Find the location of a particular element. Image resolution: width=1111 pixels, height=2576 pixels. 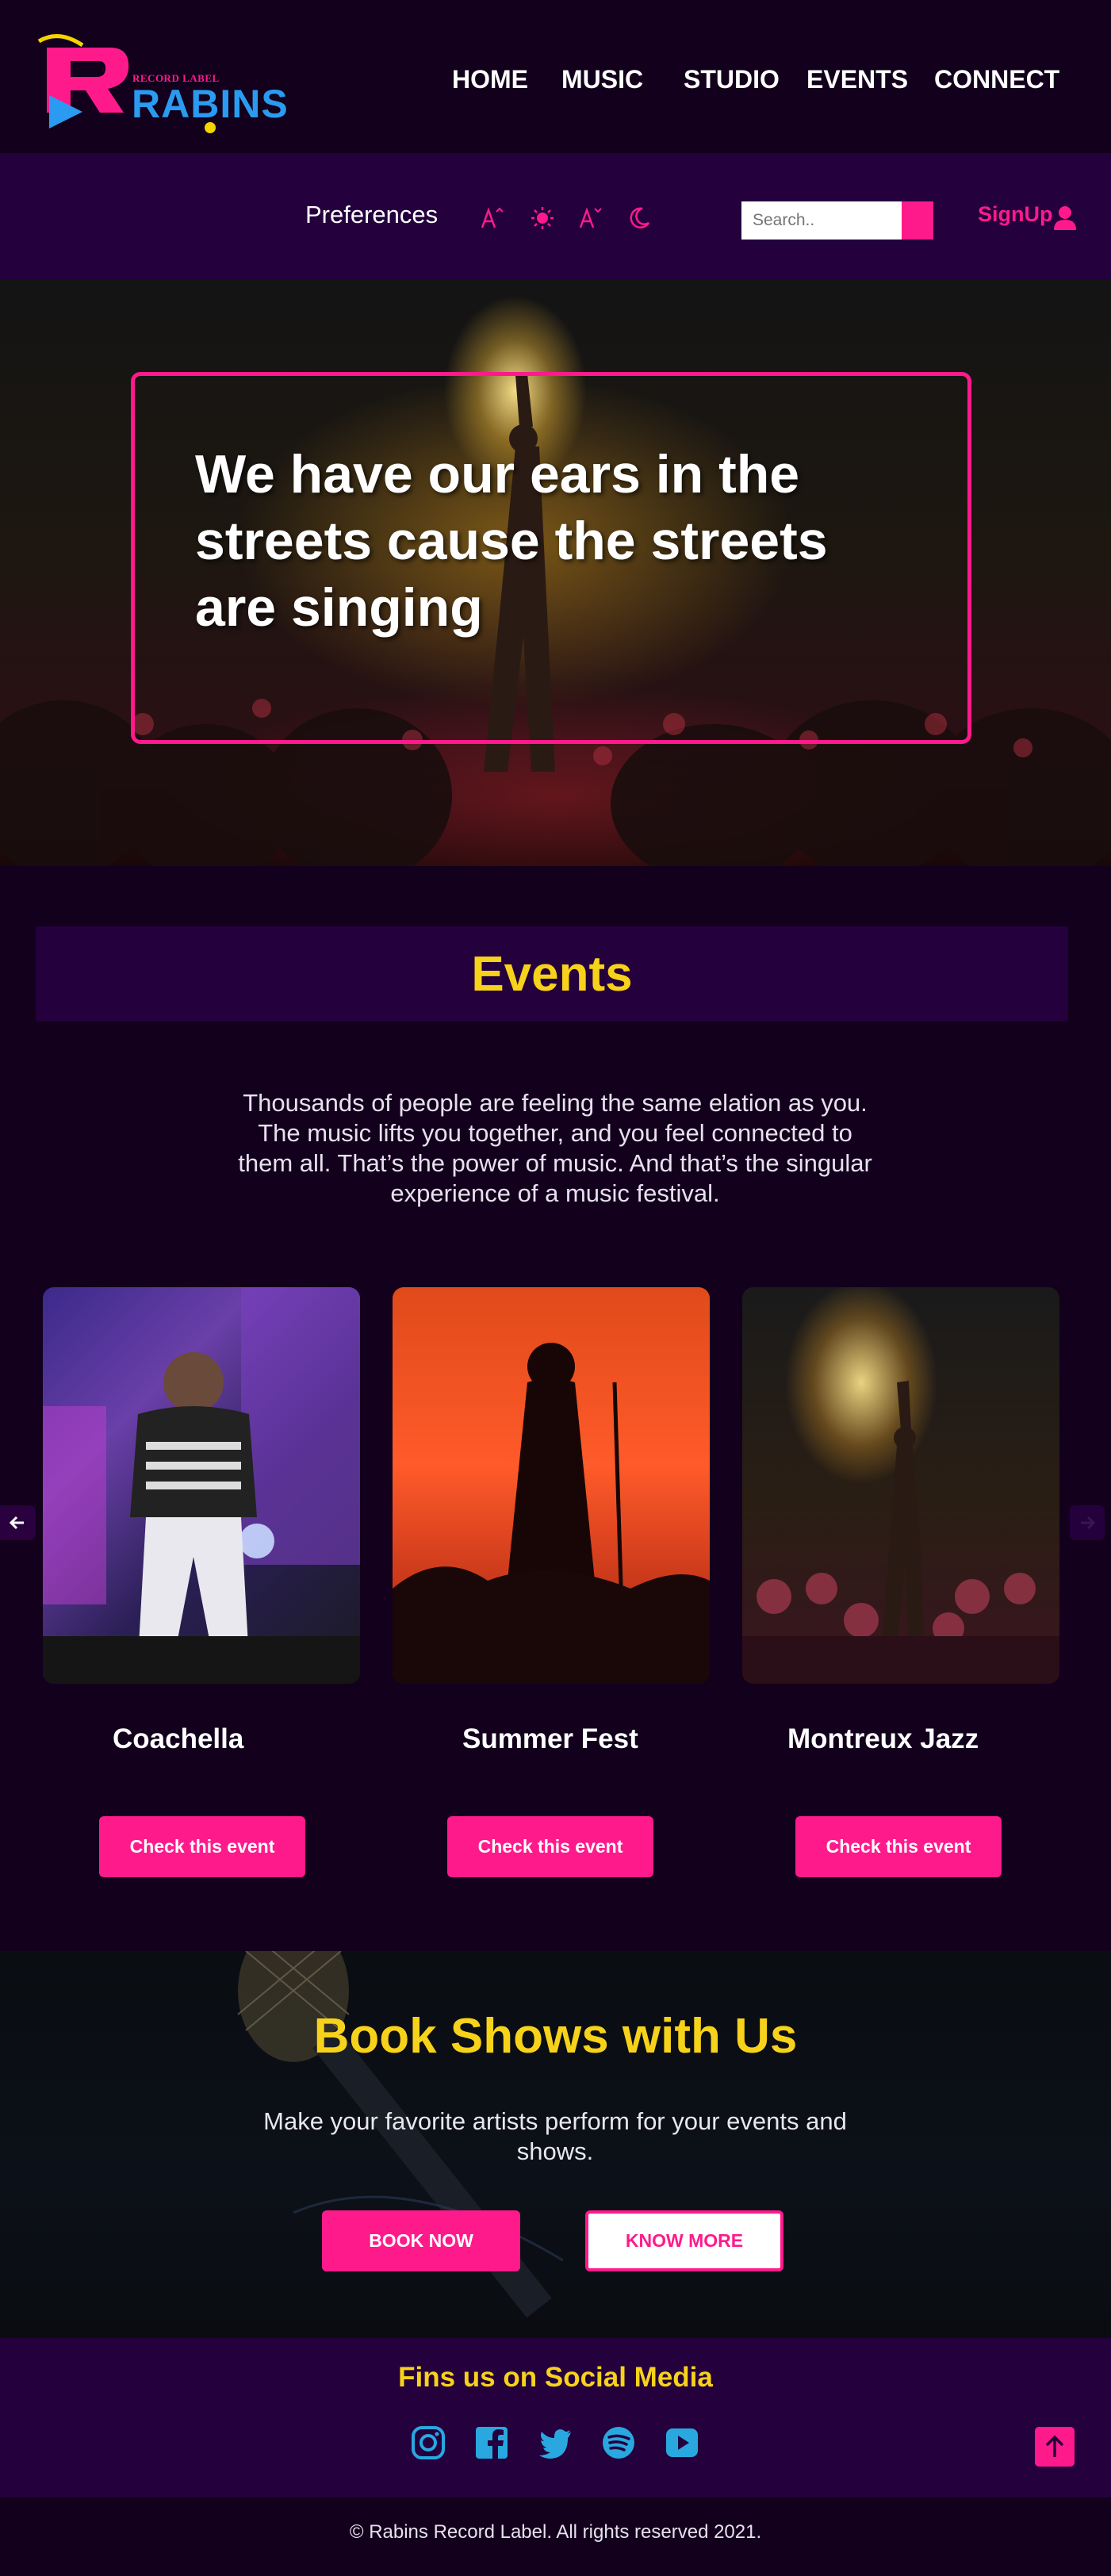

events-title: Events is located at coordinates (552, 975).